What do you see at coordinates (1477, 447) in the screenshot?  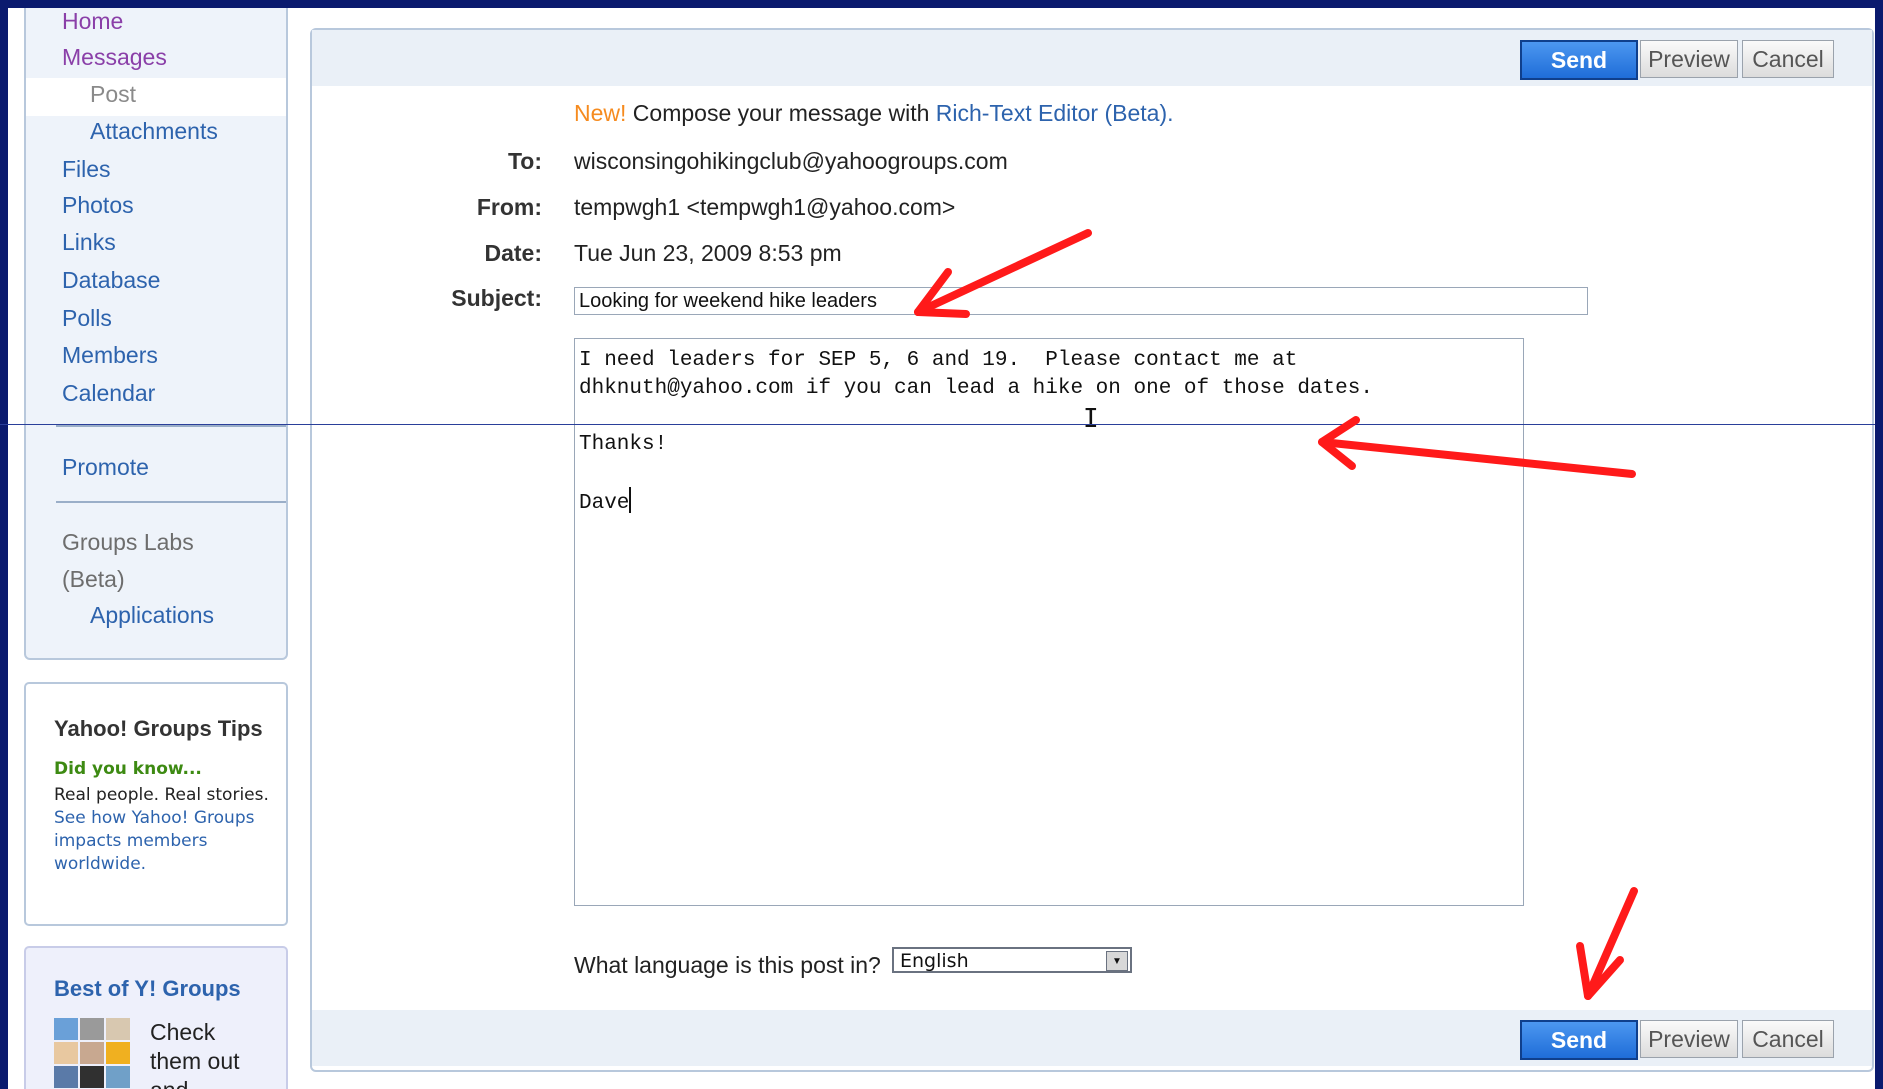 I see `arrow-to-body-icon` at bounding box center [1477, 447].